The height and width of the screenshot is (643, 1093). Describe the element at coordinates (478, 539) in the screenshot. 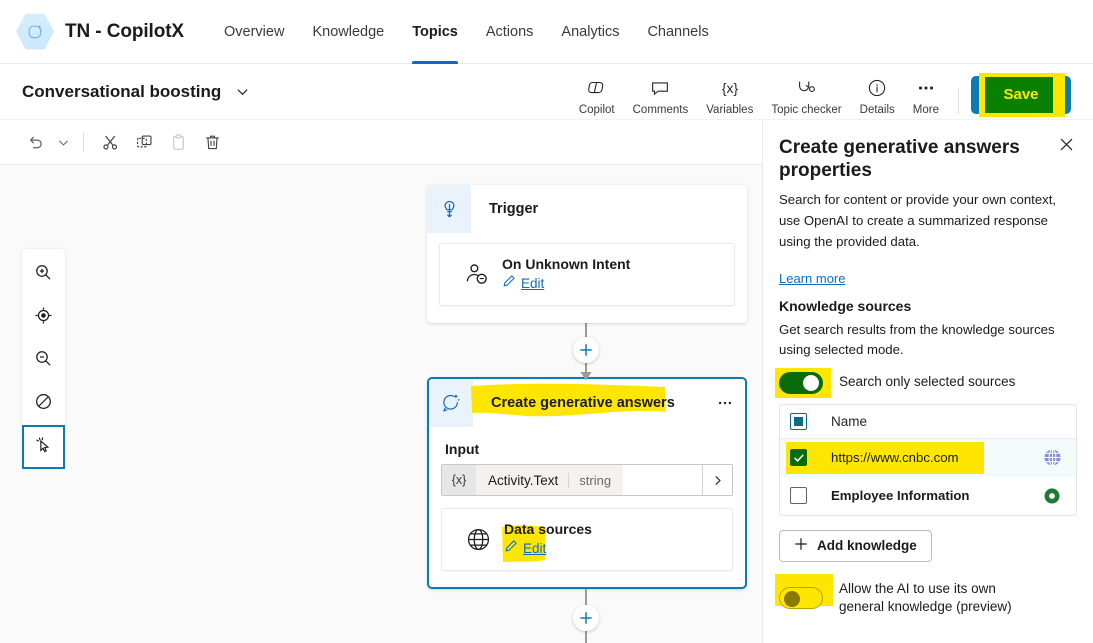

I see `globe-icon` at that location.